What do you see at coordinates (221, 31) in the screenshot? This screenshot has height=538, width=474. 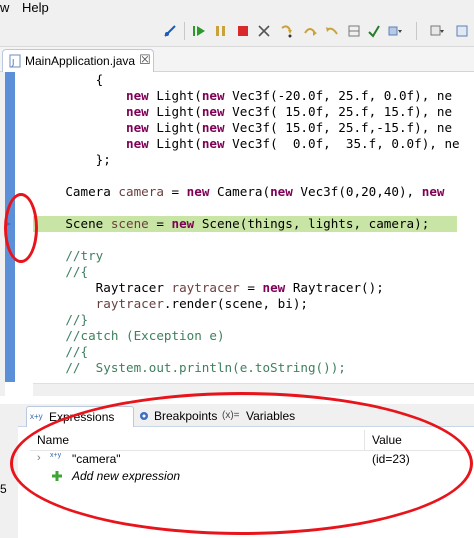 I see `suspend-icon` at bounding box center [221, 31].